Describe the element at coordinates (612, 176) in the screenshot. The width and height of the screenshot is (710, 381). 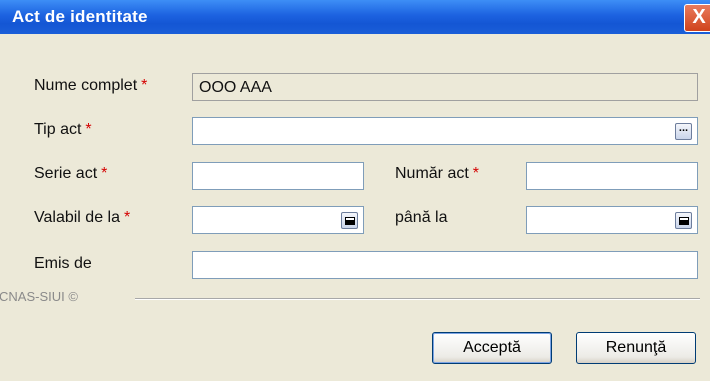
I see `number-field` at that location.